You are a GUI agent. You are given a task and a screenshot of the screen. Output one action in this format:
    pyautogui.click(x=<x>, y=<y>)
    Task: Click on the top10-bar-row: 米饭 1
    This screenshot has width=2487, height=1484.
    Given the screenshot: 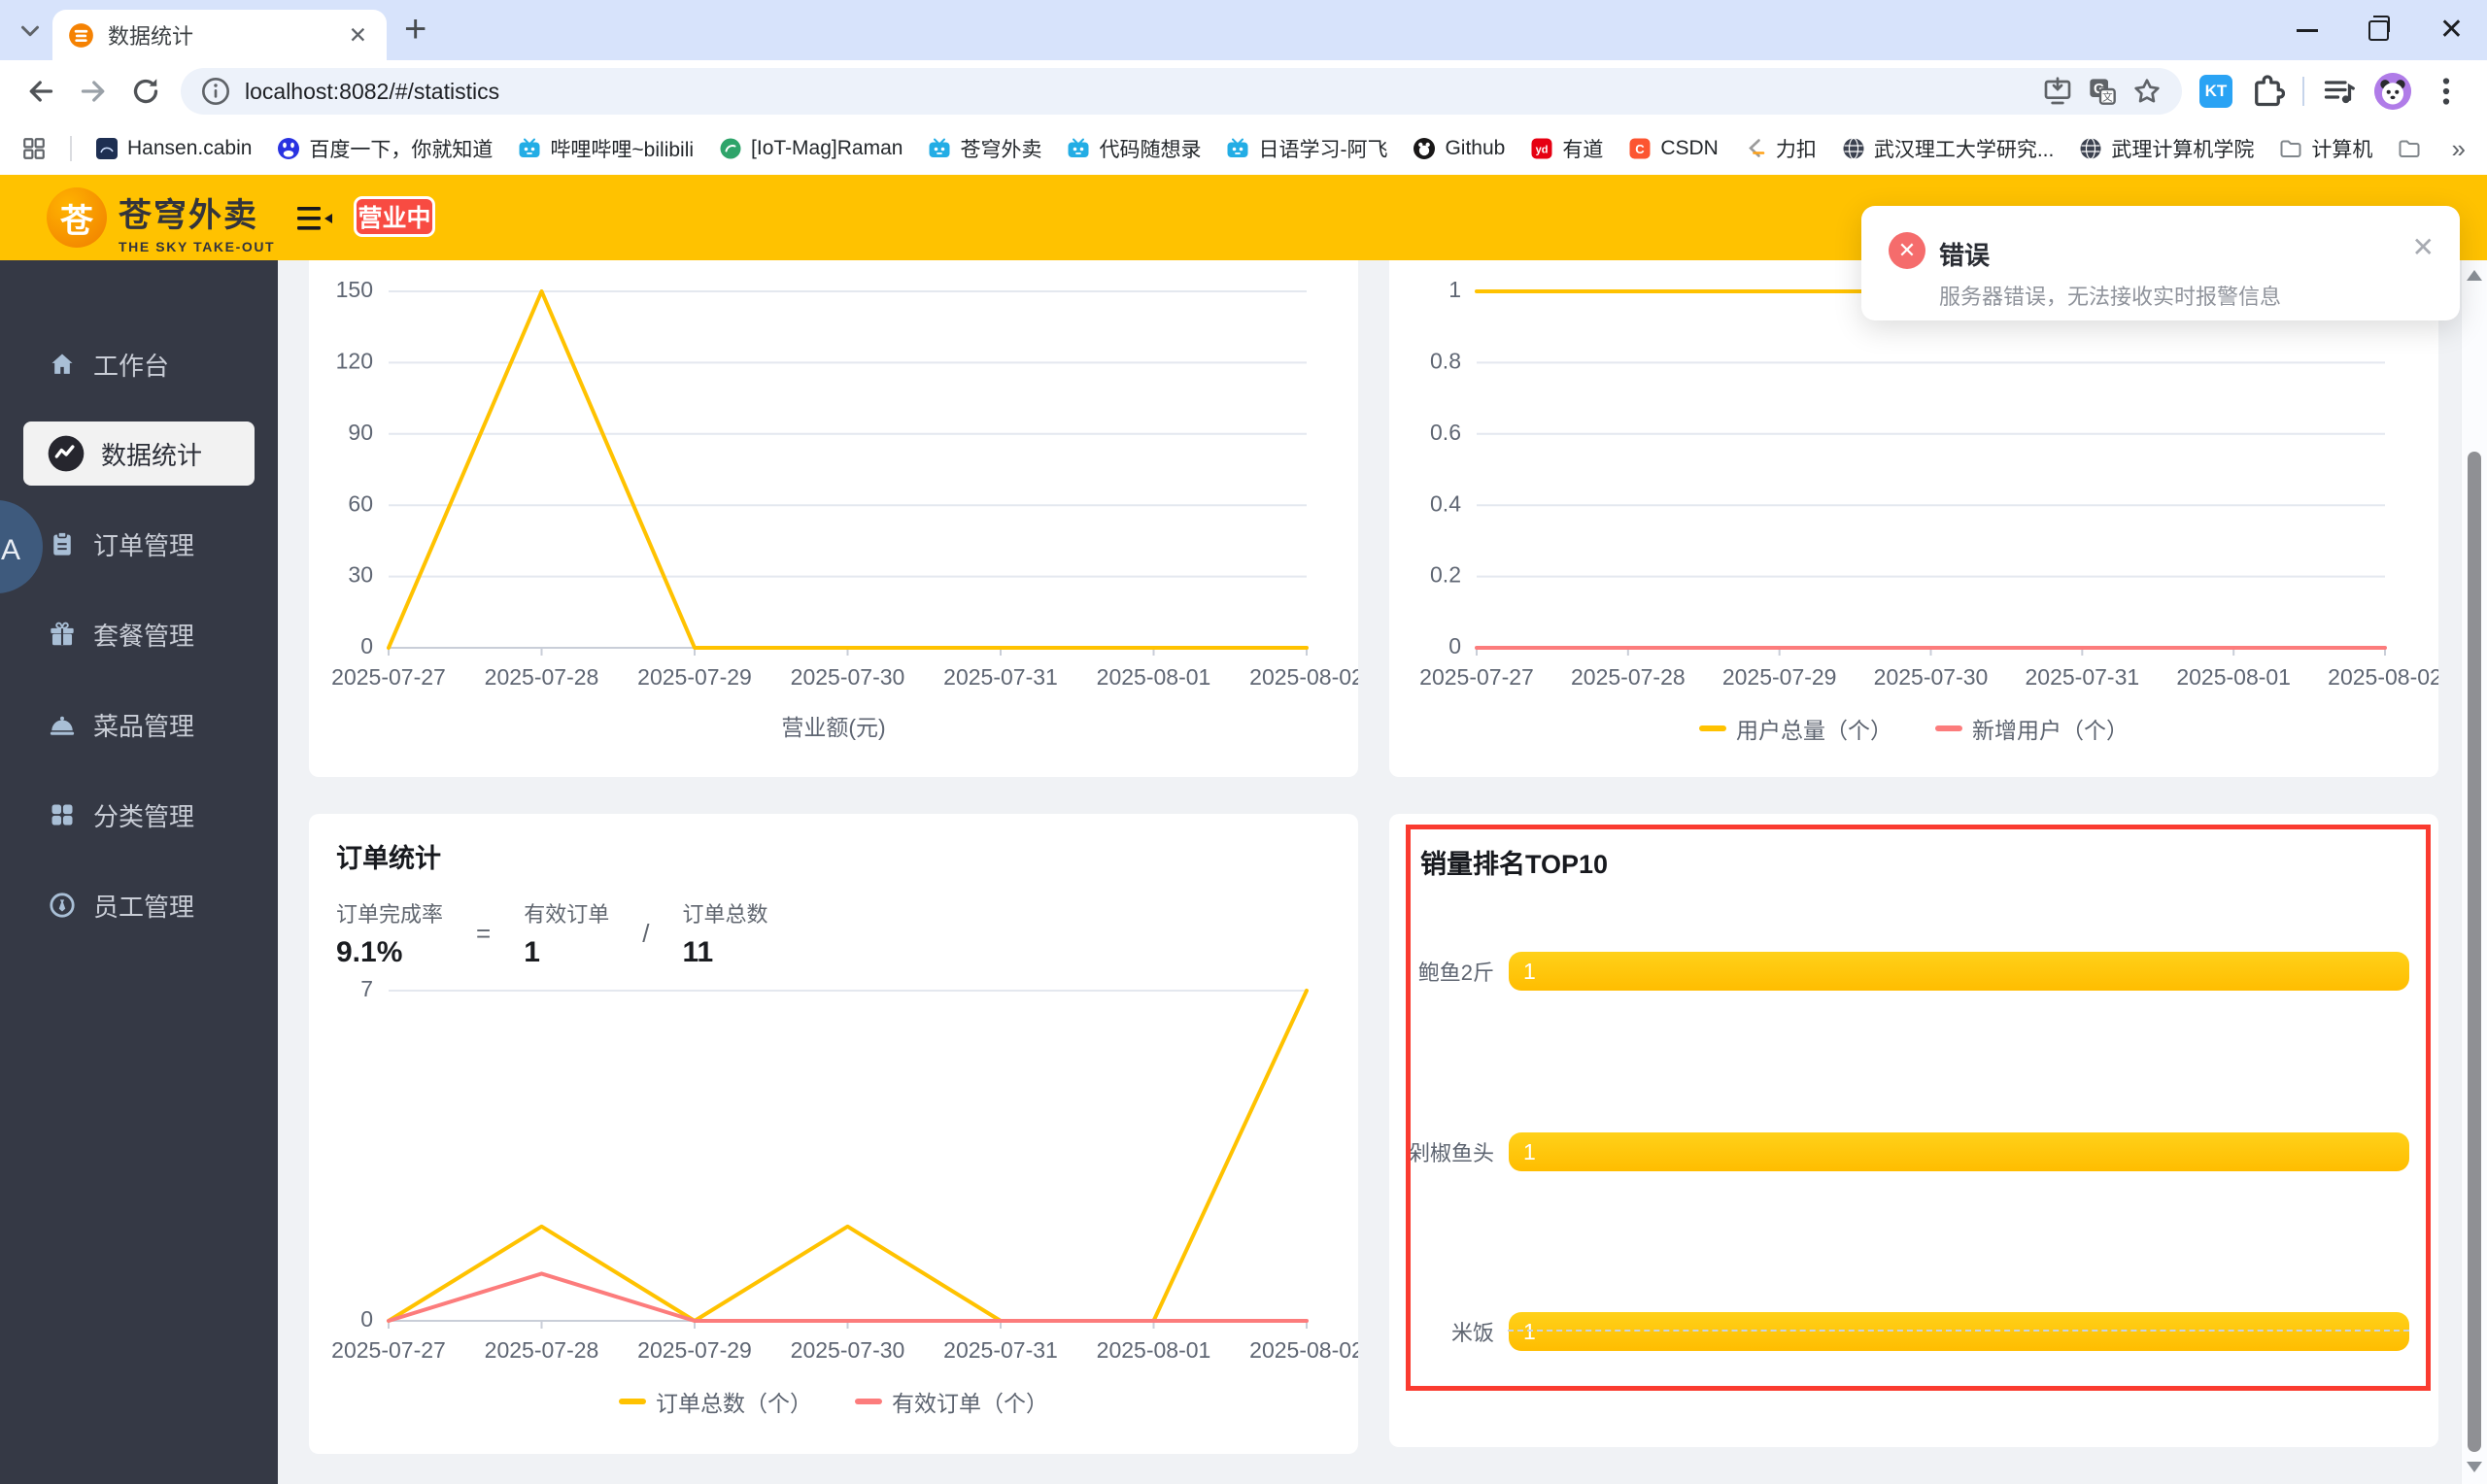 What is the action you would take?
    pyautogui.click(x=1913, y=1331)
    